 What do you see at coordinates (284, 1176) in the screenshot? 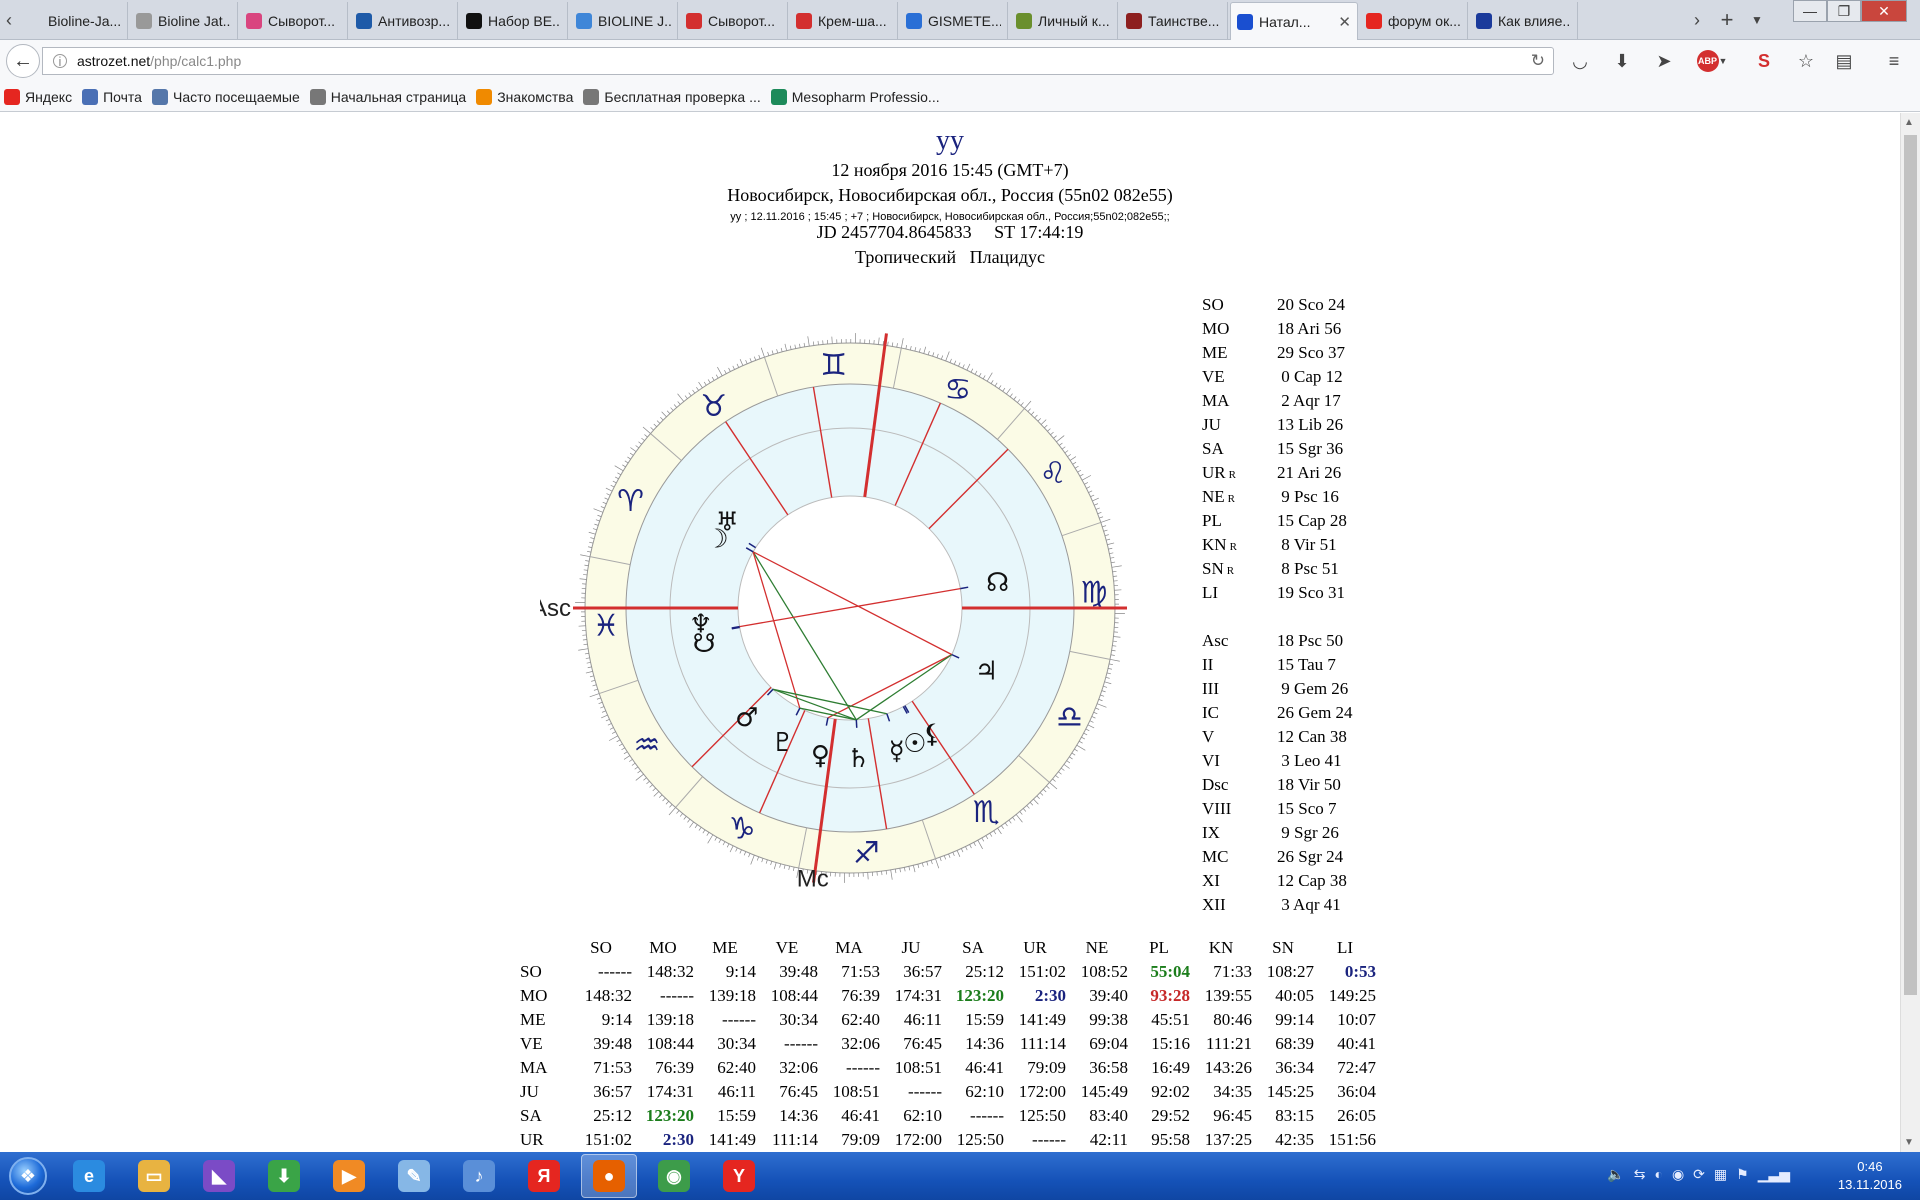
I see `taskbar-app-button: ⬇` at bounding box center [284, 1176].